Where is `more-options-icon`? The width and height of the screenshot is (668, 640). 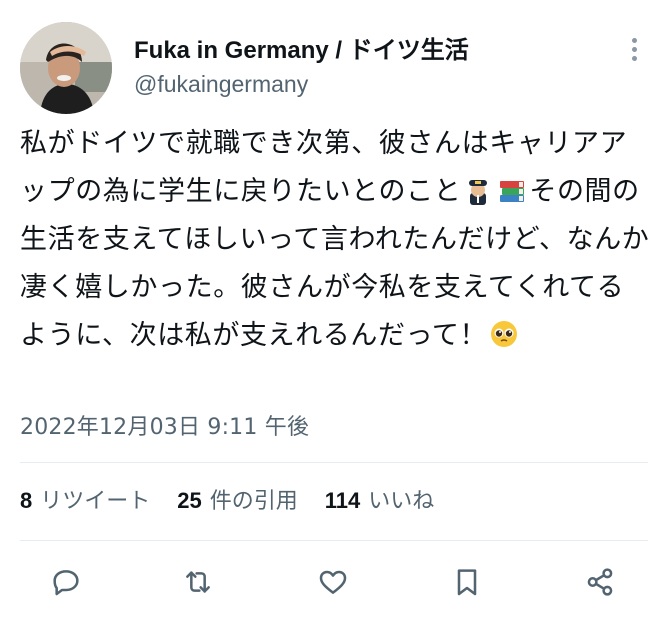 more-options-icon is located at coordinates (634, 52).